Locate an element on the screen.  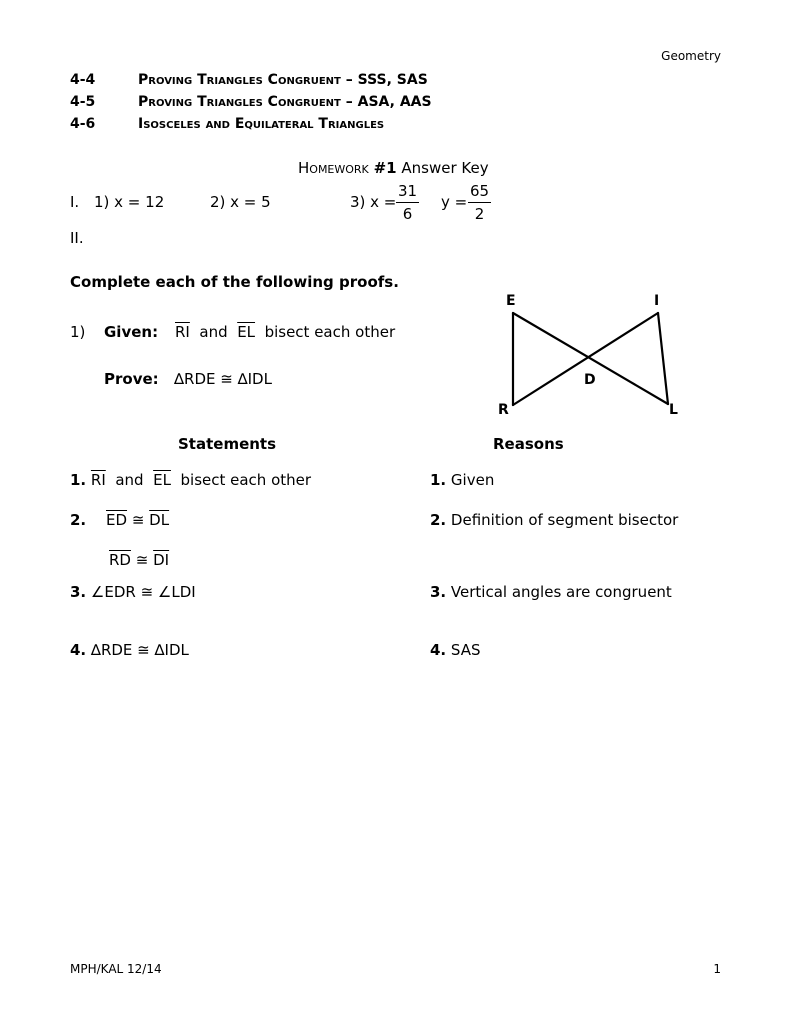
statement-row: RD ≅ DI is located at coordinates (139, 560).